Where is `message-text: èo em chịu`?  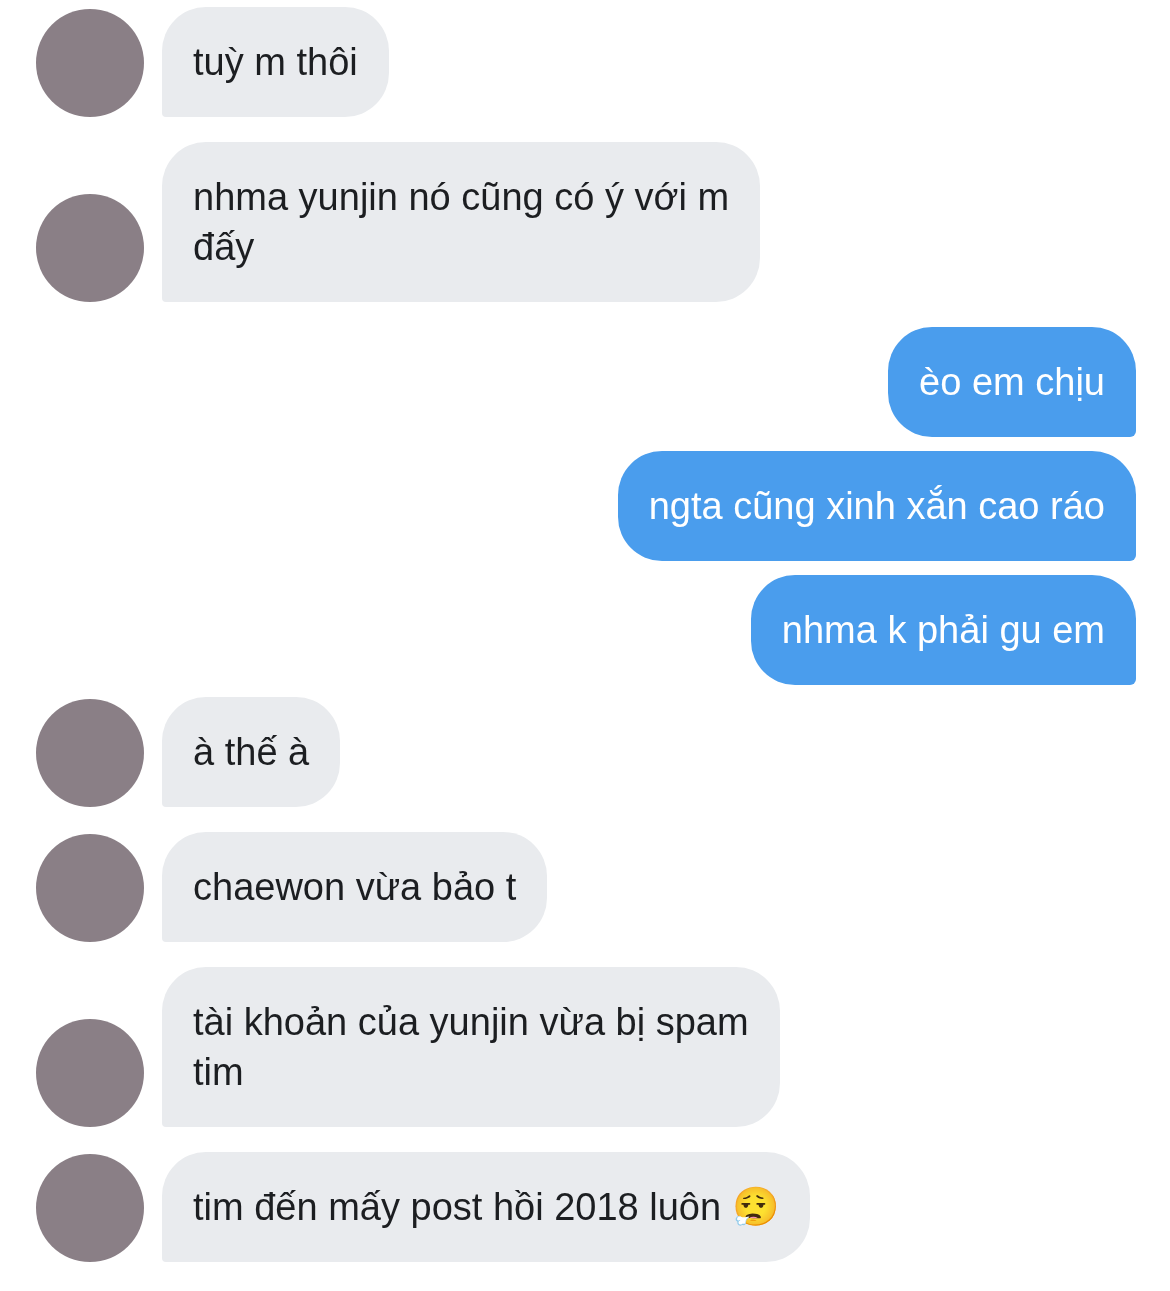 message-text: èo em chịu is located at coordinates (1012, 382).